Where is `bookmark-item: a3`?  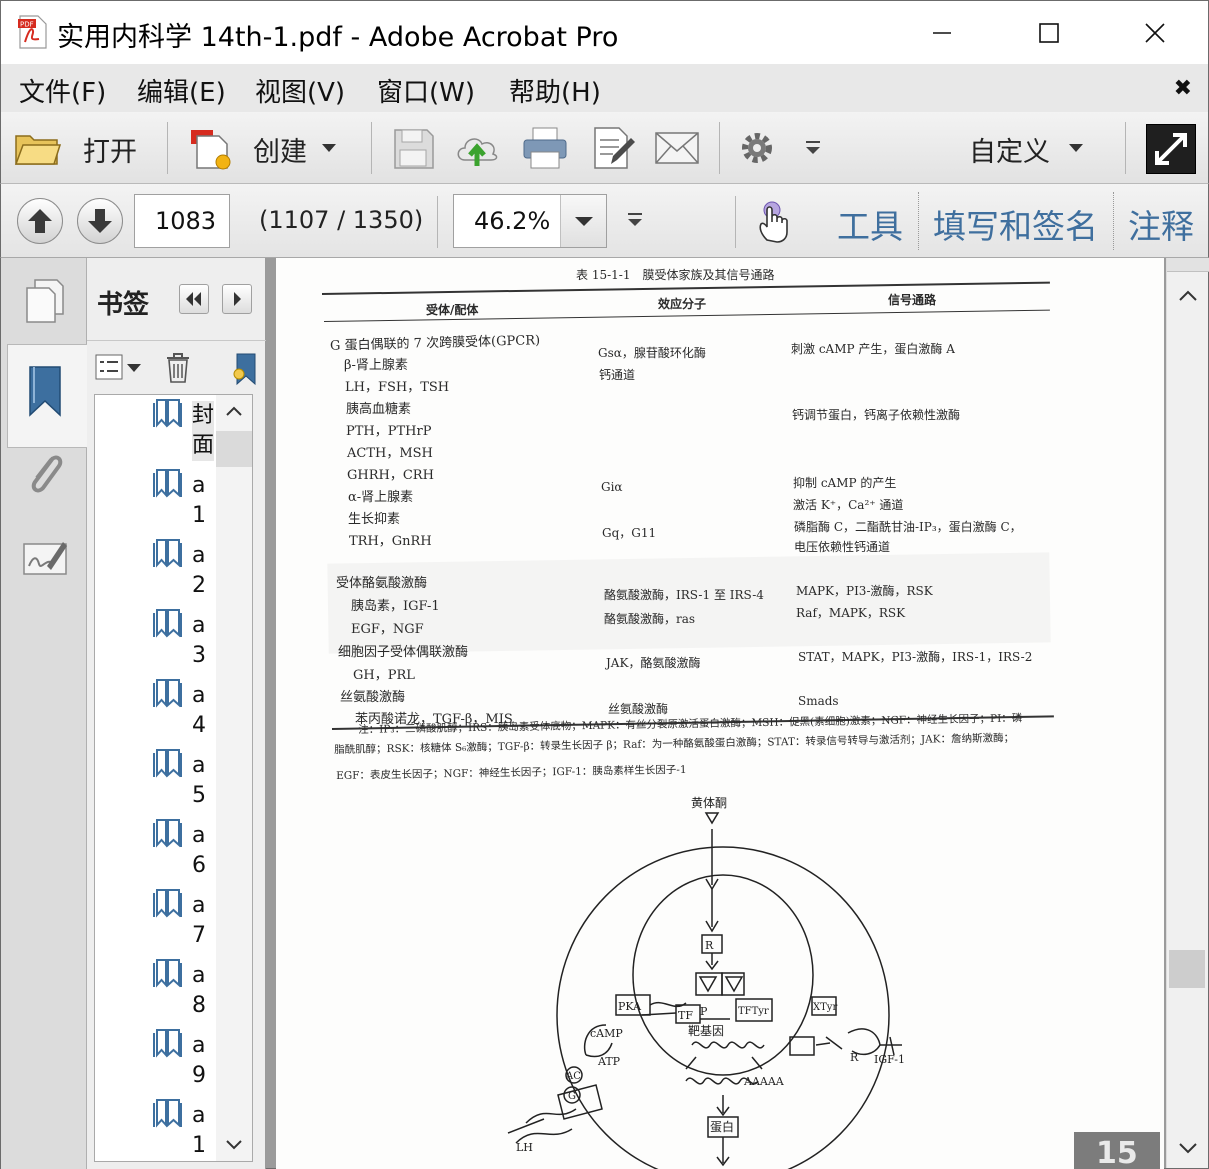 bookmark-item: a3 is located at coordinates (155, 640).